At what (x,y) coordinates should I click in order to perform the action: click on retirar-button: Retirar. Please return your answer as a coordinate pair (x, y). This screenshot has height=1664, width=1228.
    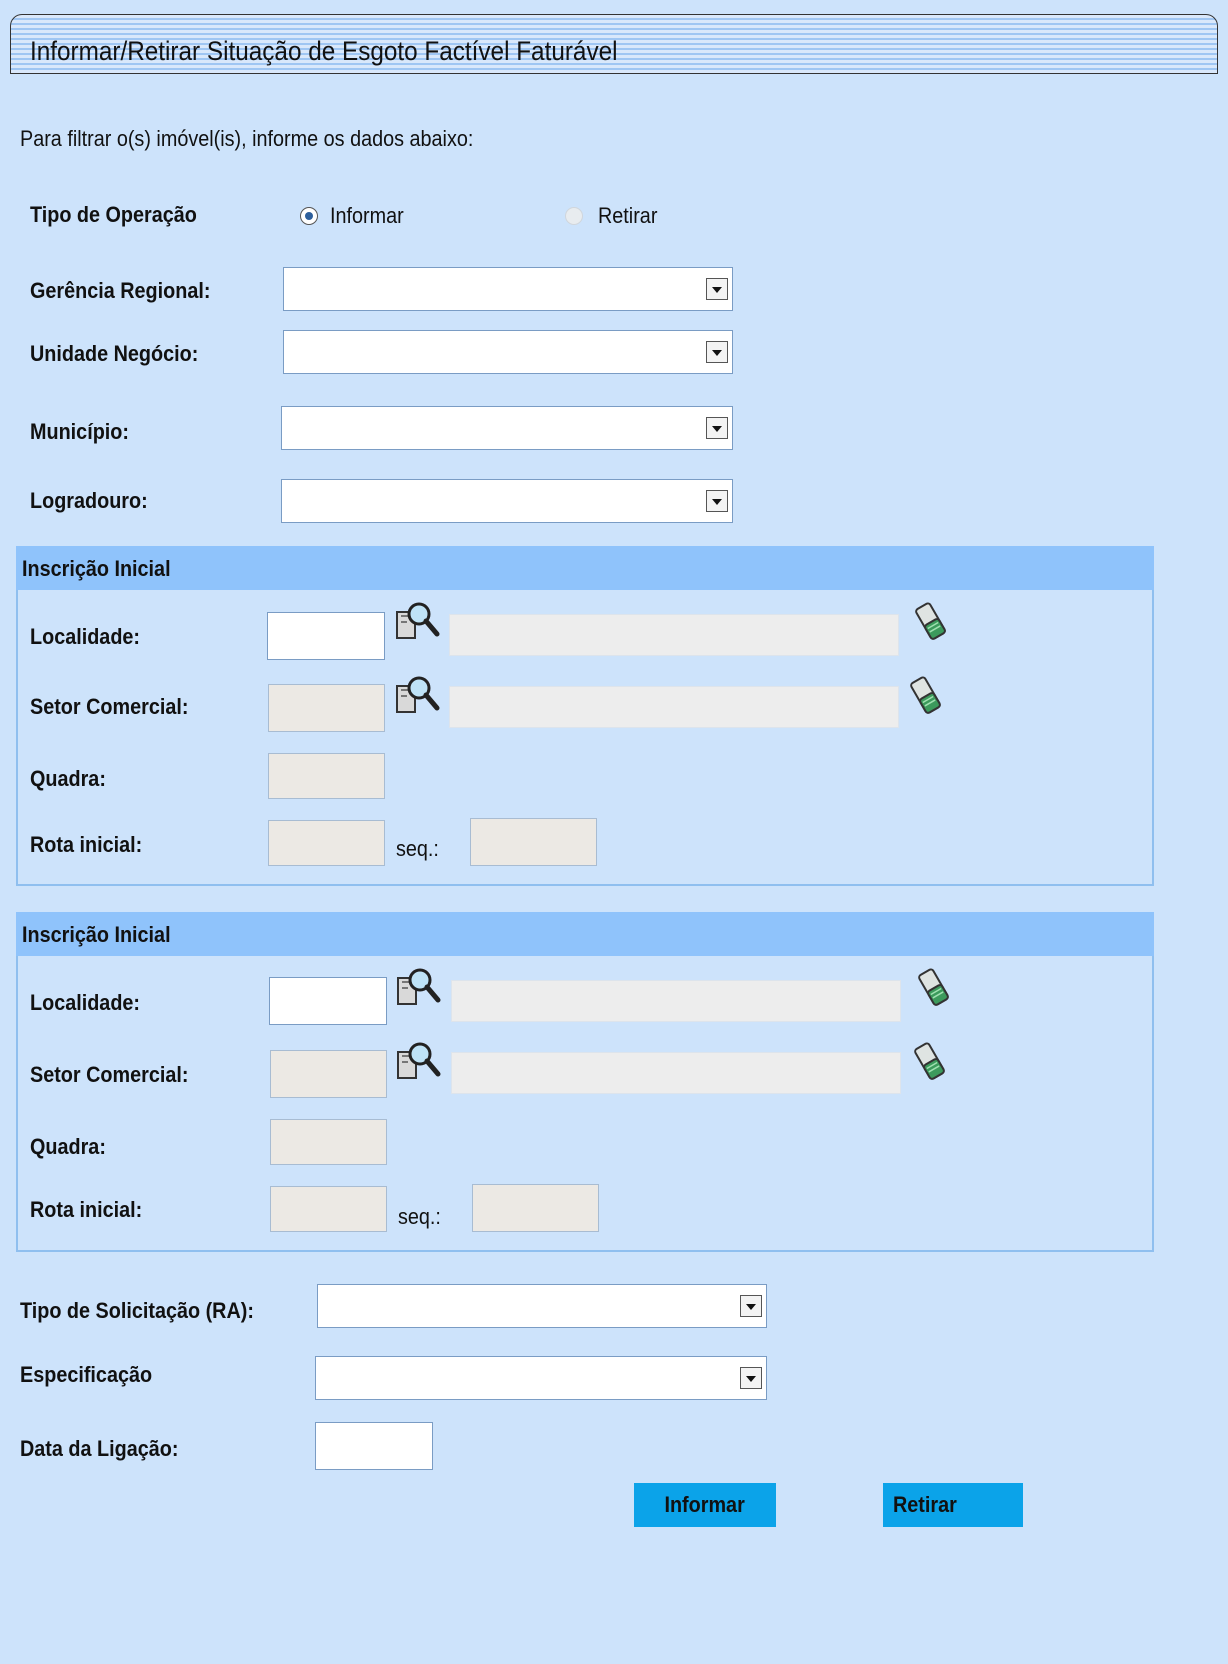
    Looking at the image, I should click on (953, 1505).